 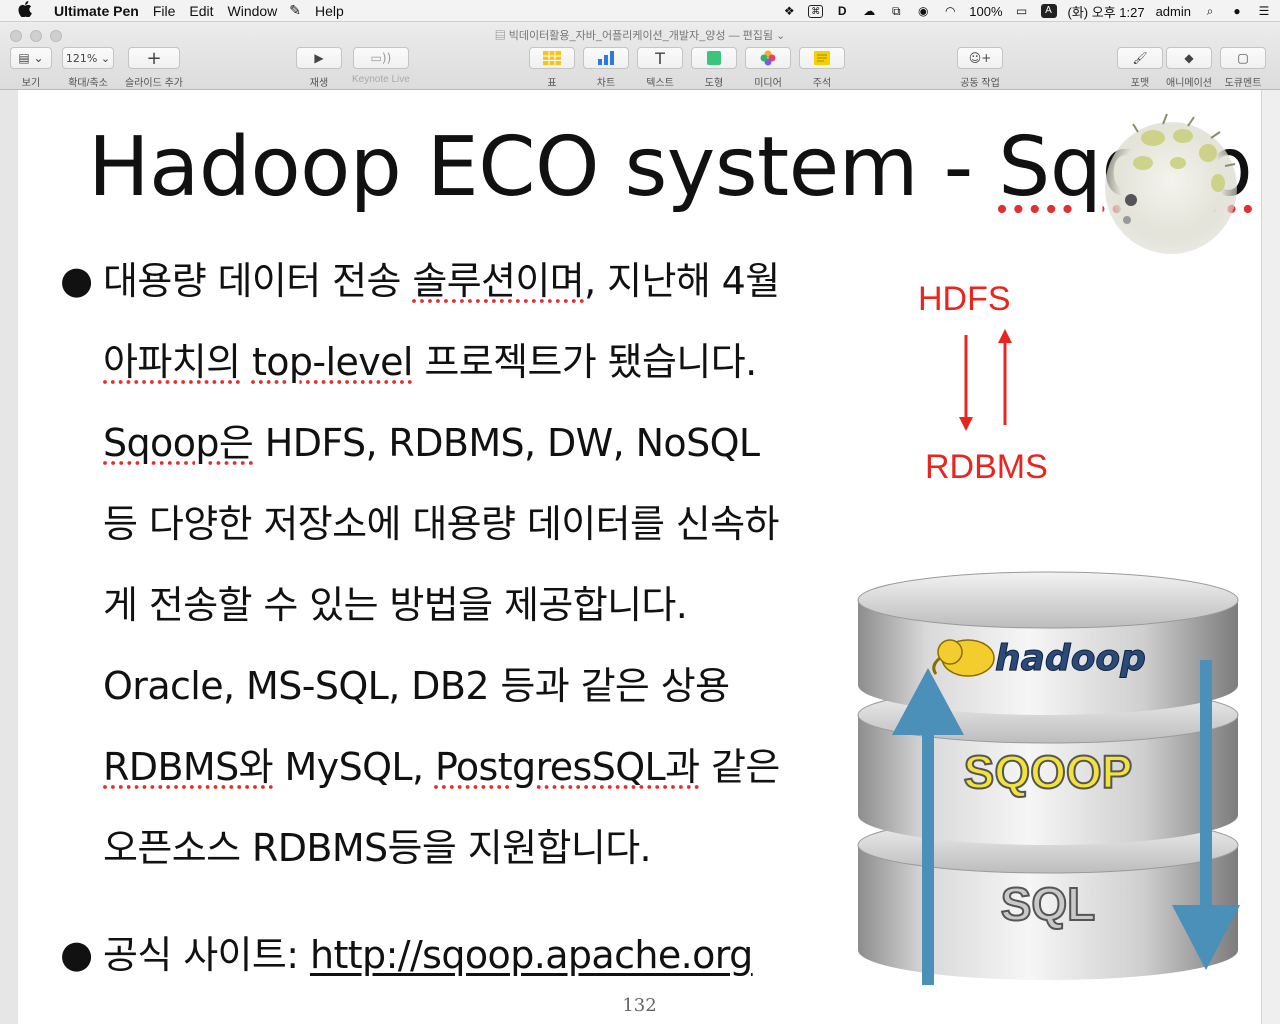 I want to click on table-tool: 표, so click(x=552, y=68).